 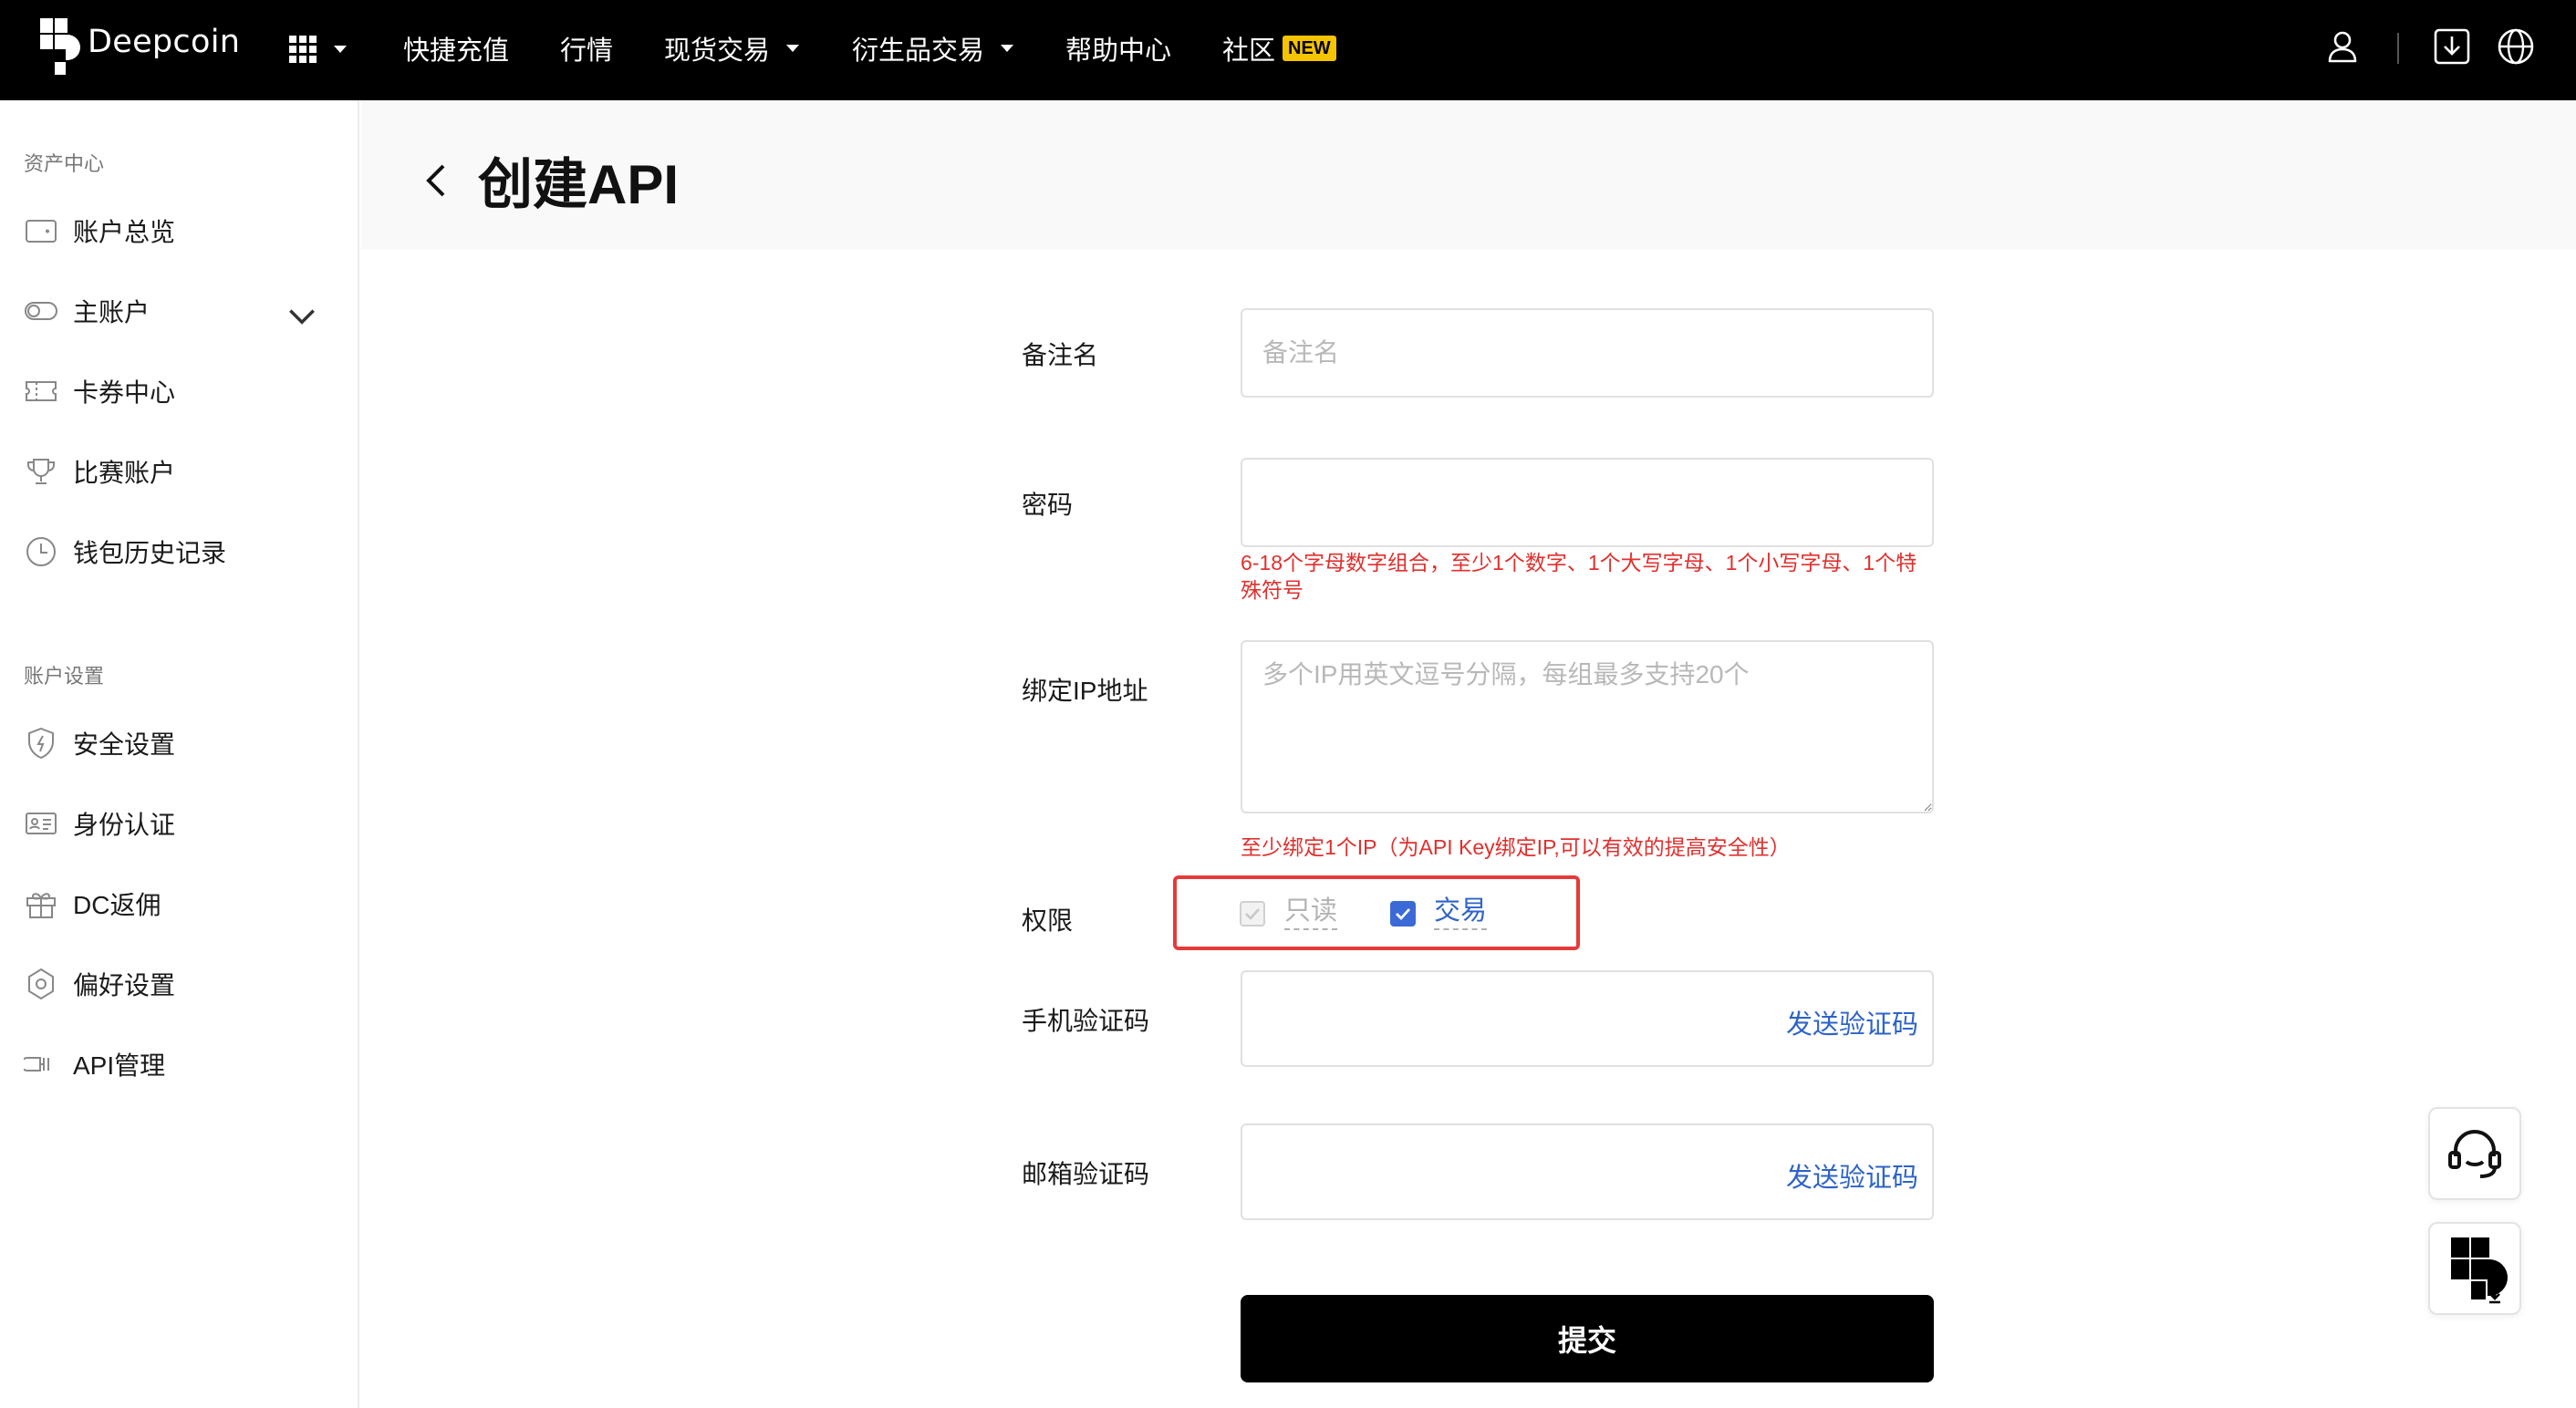 What do you see at coordinates (179, 391) in the screenshot?
I see `sidebar-item-coupon-center: 卡券中心` at bounding box center [179, 391].